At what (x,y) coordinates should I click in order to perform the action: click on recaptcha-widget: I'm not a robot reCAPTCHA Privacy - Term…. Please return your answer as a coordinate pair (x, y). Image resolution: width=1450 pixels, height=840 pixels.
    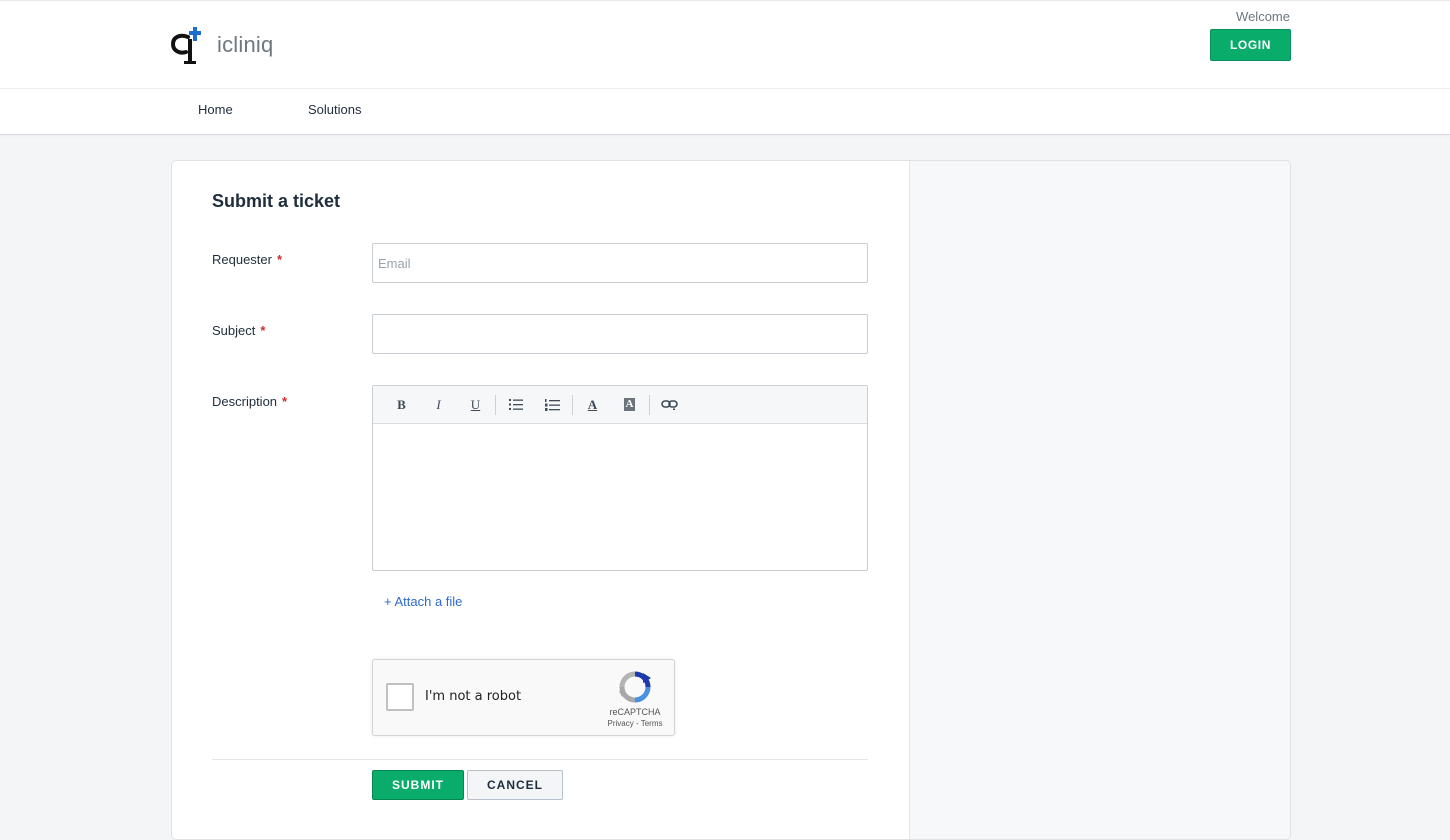
    Looking at the image, I should click on (523, 697).